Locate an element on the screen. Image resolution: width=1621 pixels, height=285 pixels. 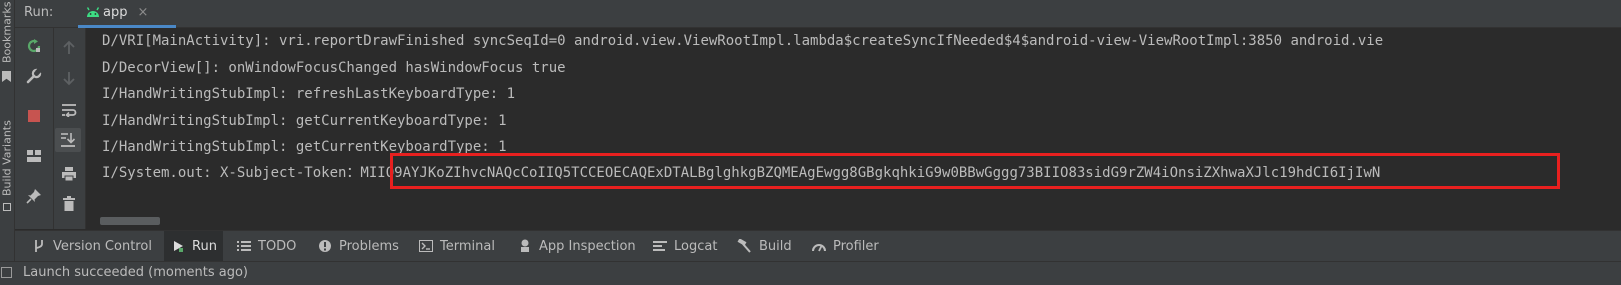
status-checkbox is located at coordinates (6, 272).